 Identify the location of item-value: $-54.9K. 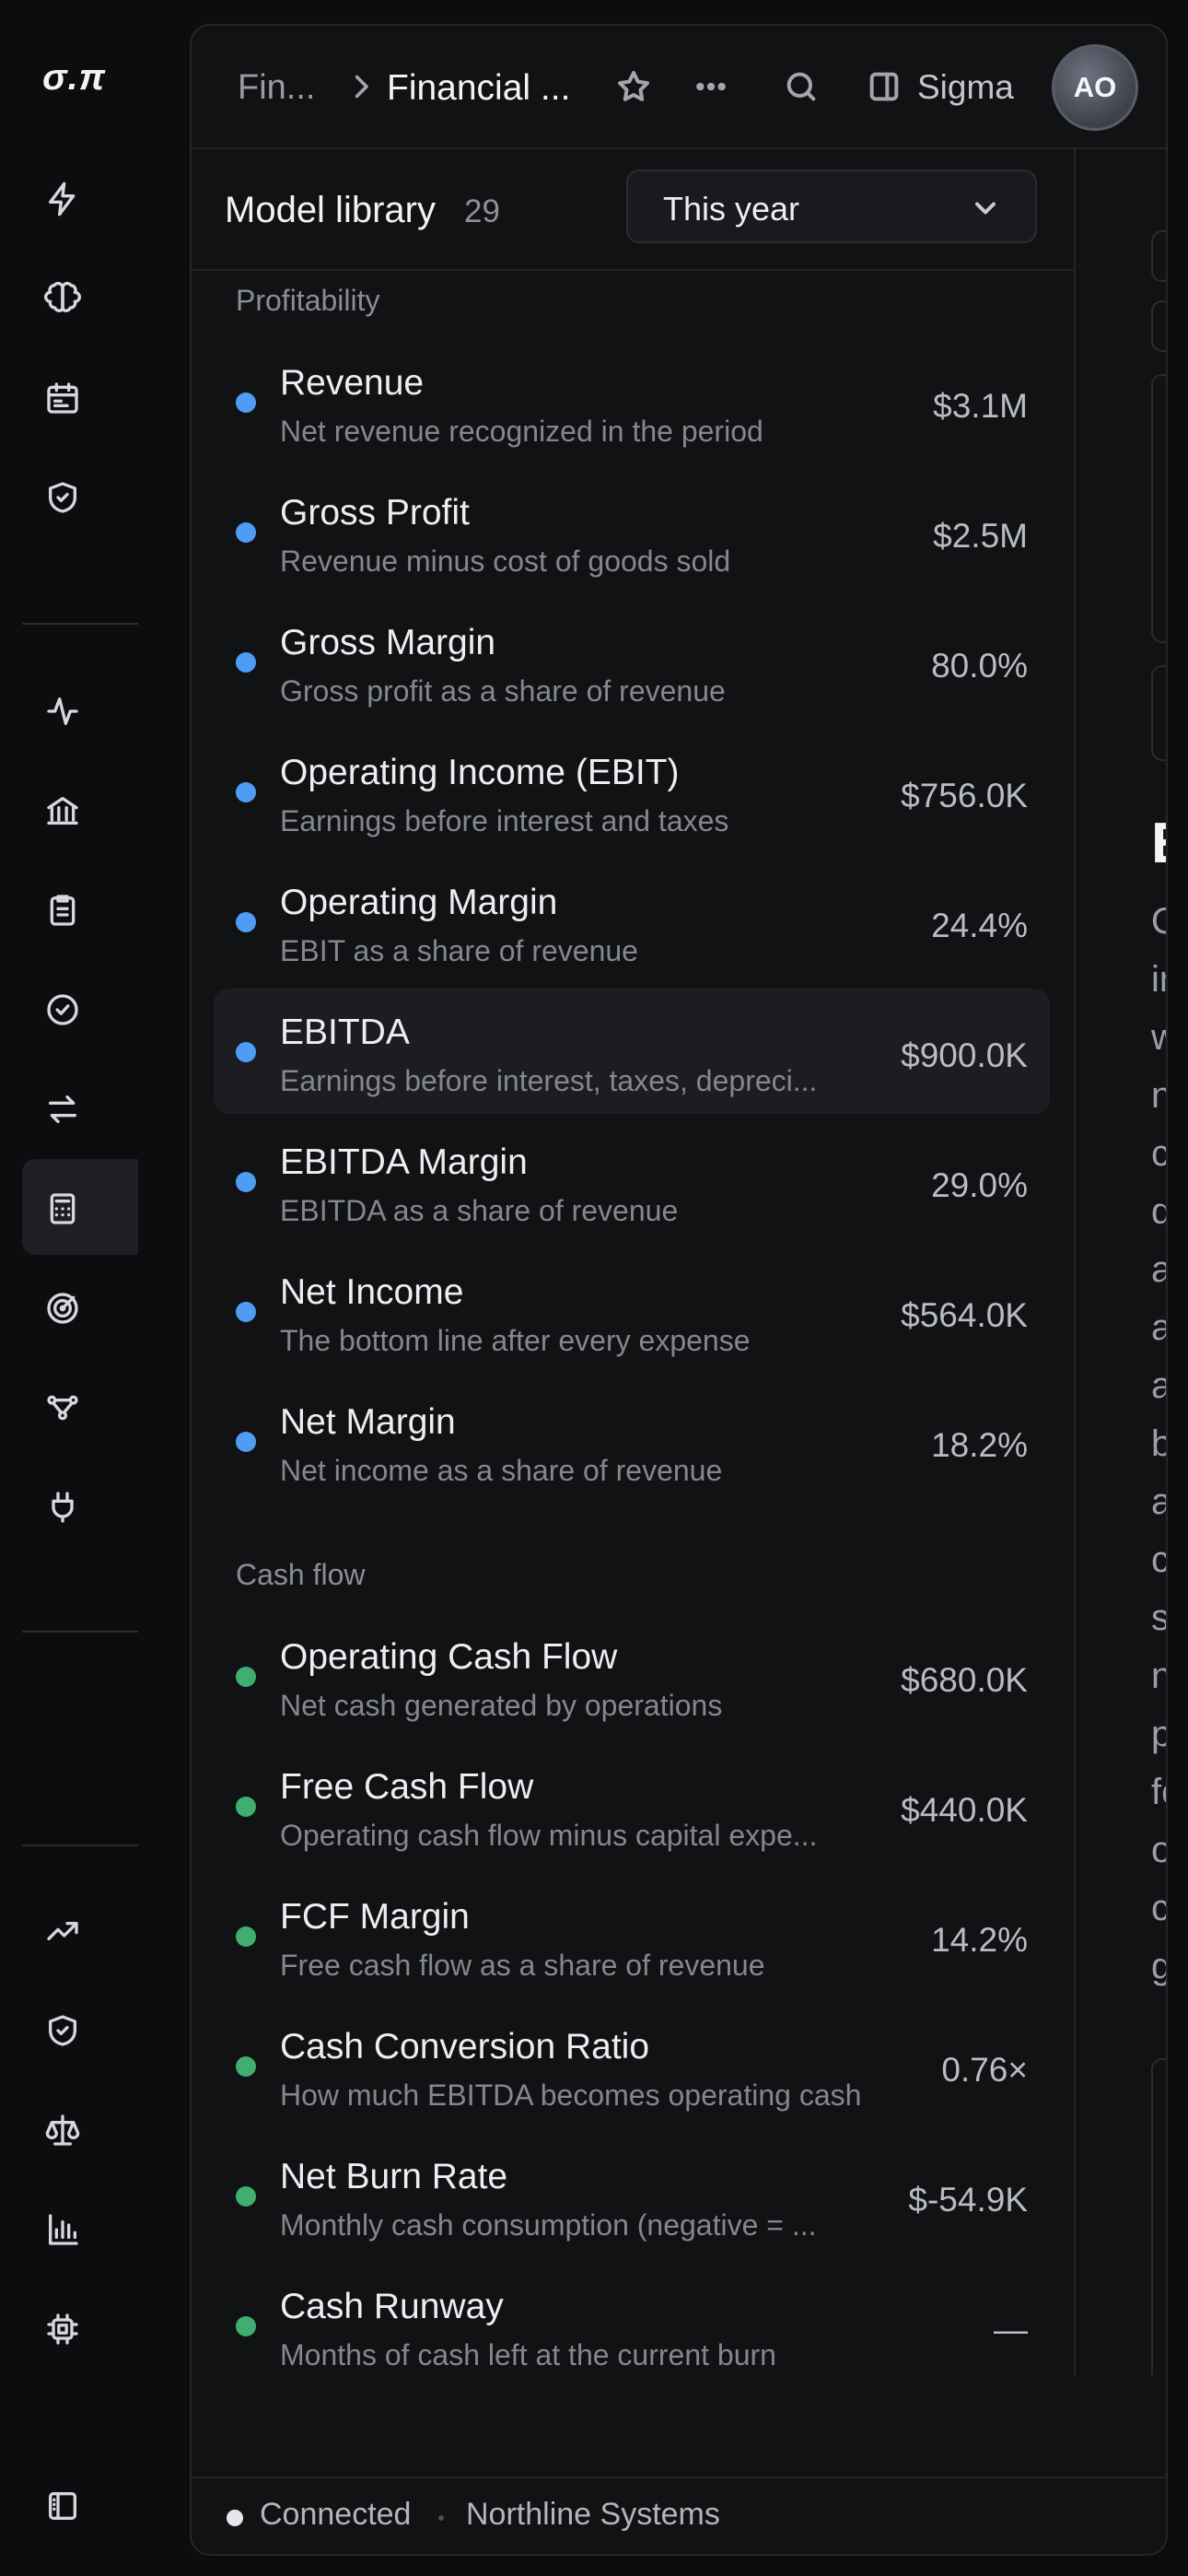
(968, 2200).